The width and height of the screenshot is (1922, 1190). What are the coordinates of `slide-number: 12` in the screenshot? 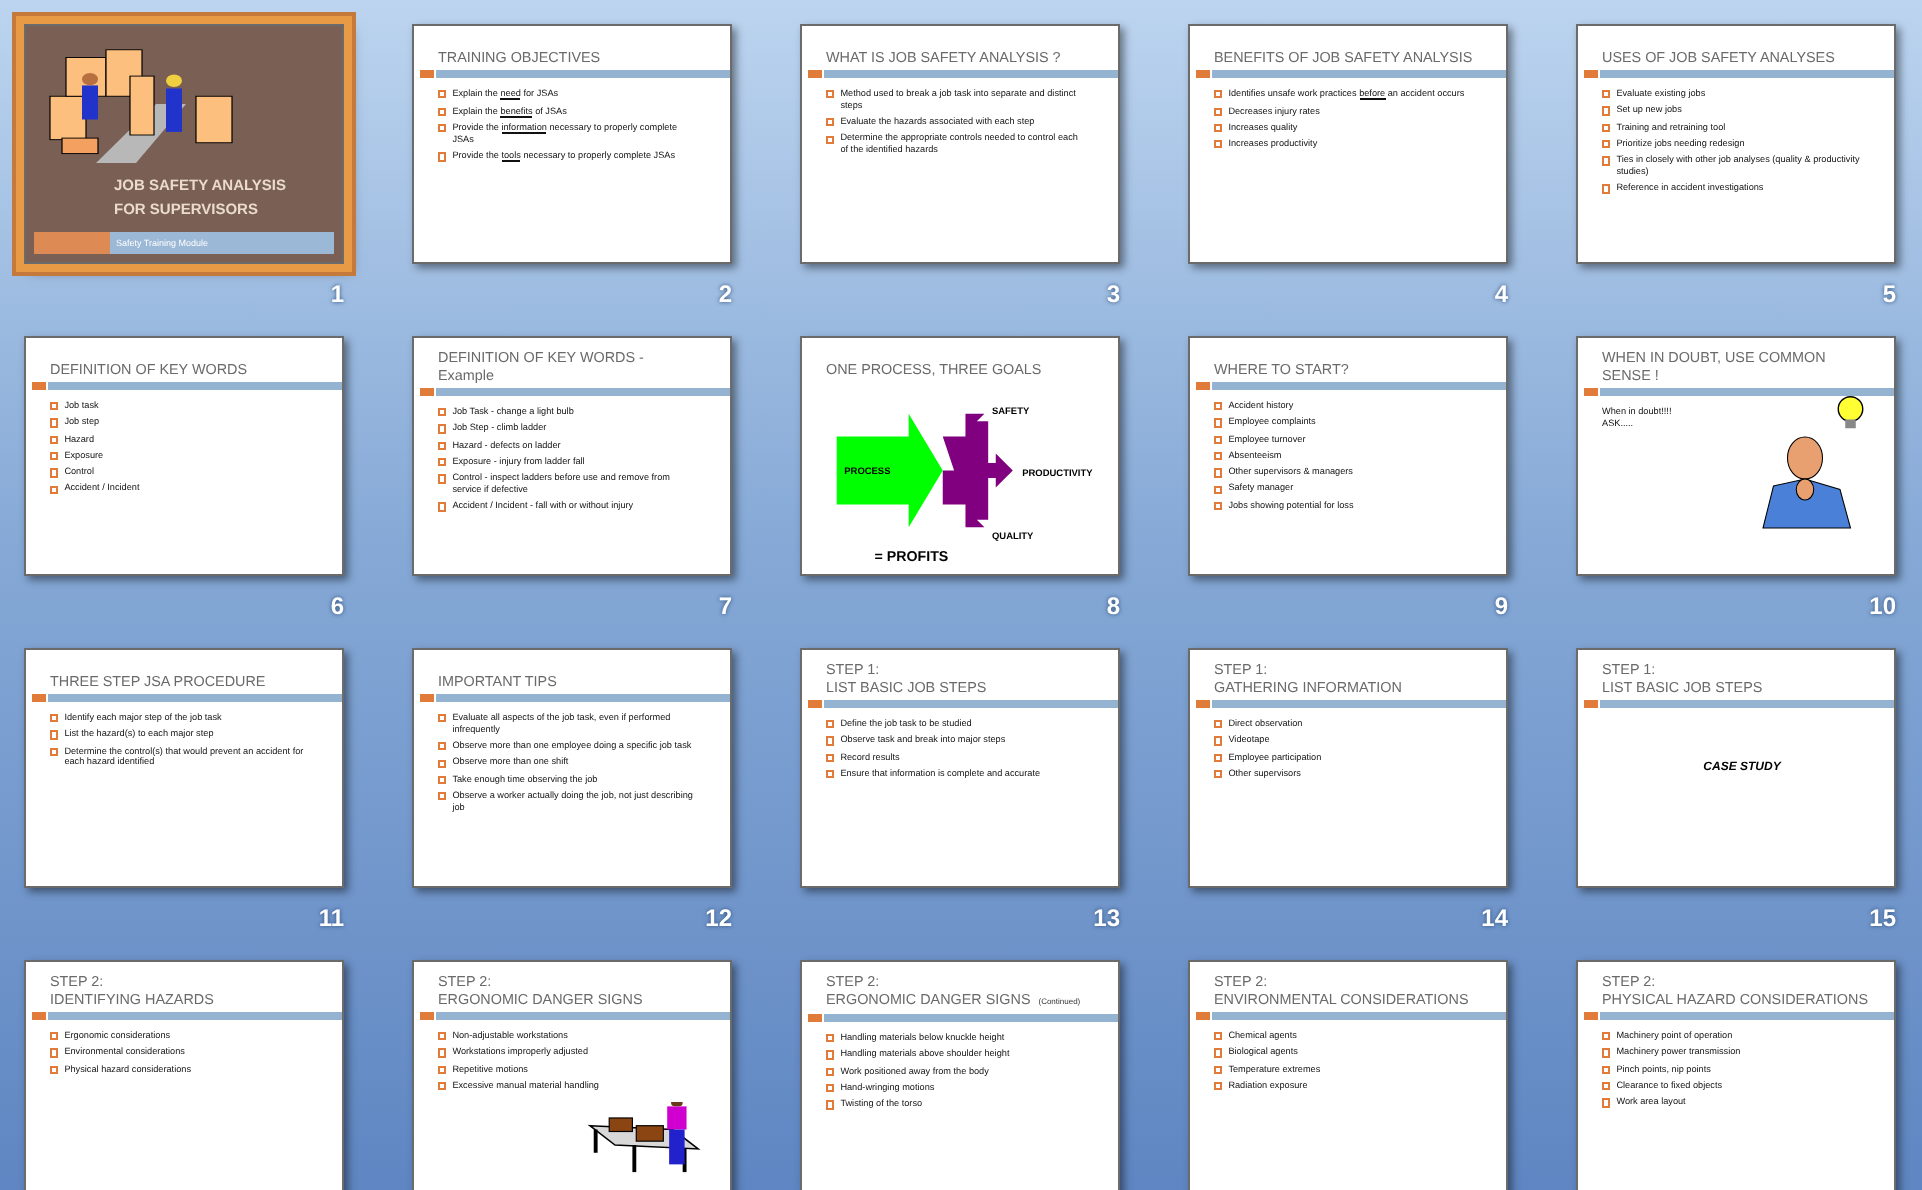 It's located at (718, 918).